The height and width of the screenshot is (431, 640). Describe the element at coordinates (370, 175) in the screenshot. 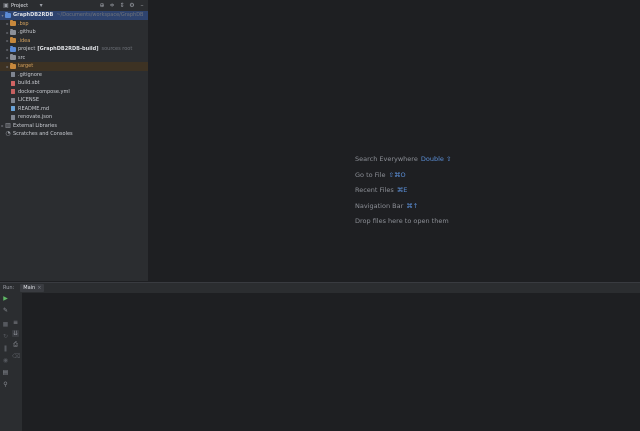

I see `hint-label: Go to File` at that location.